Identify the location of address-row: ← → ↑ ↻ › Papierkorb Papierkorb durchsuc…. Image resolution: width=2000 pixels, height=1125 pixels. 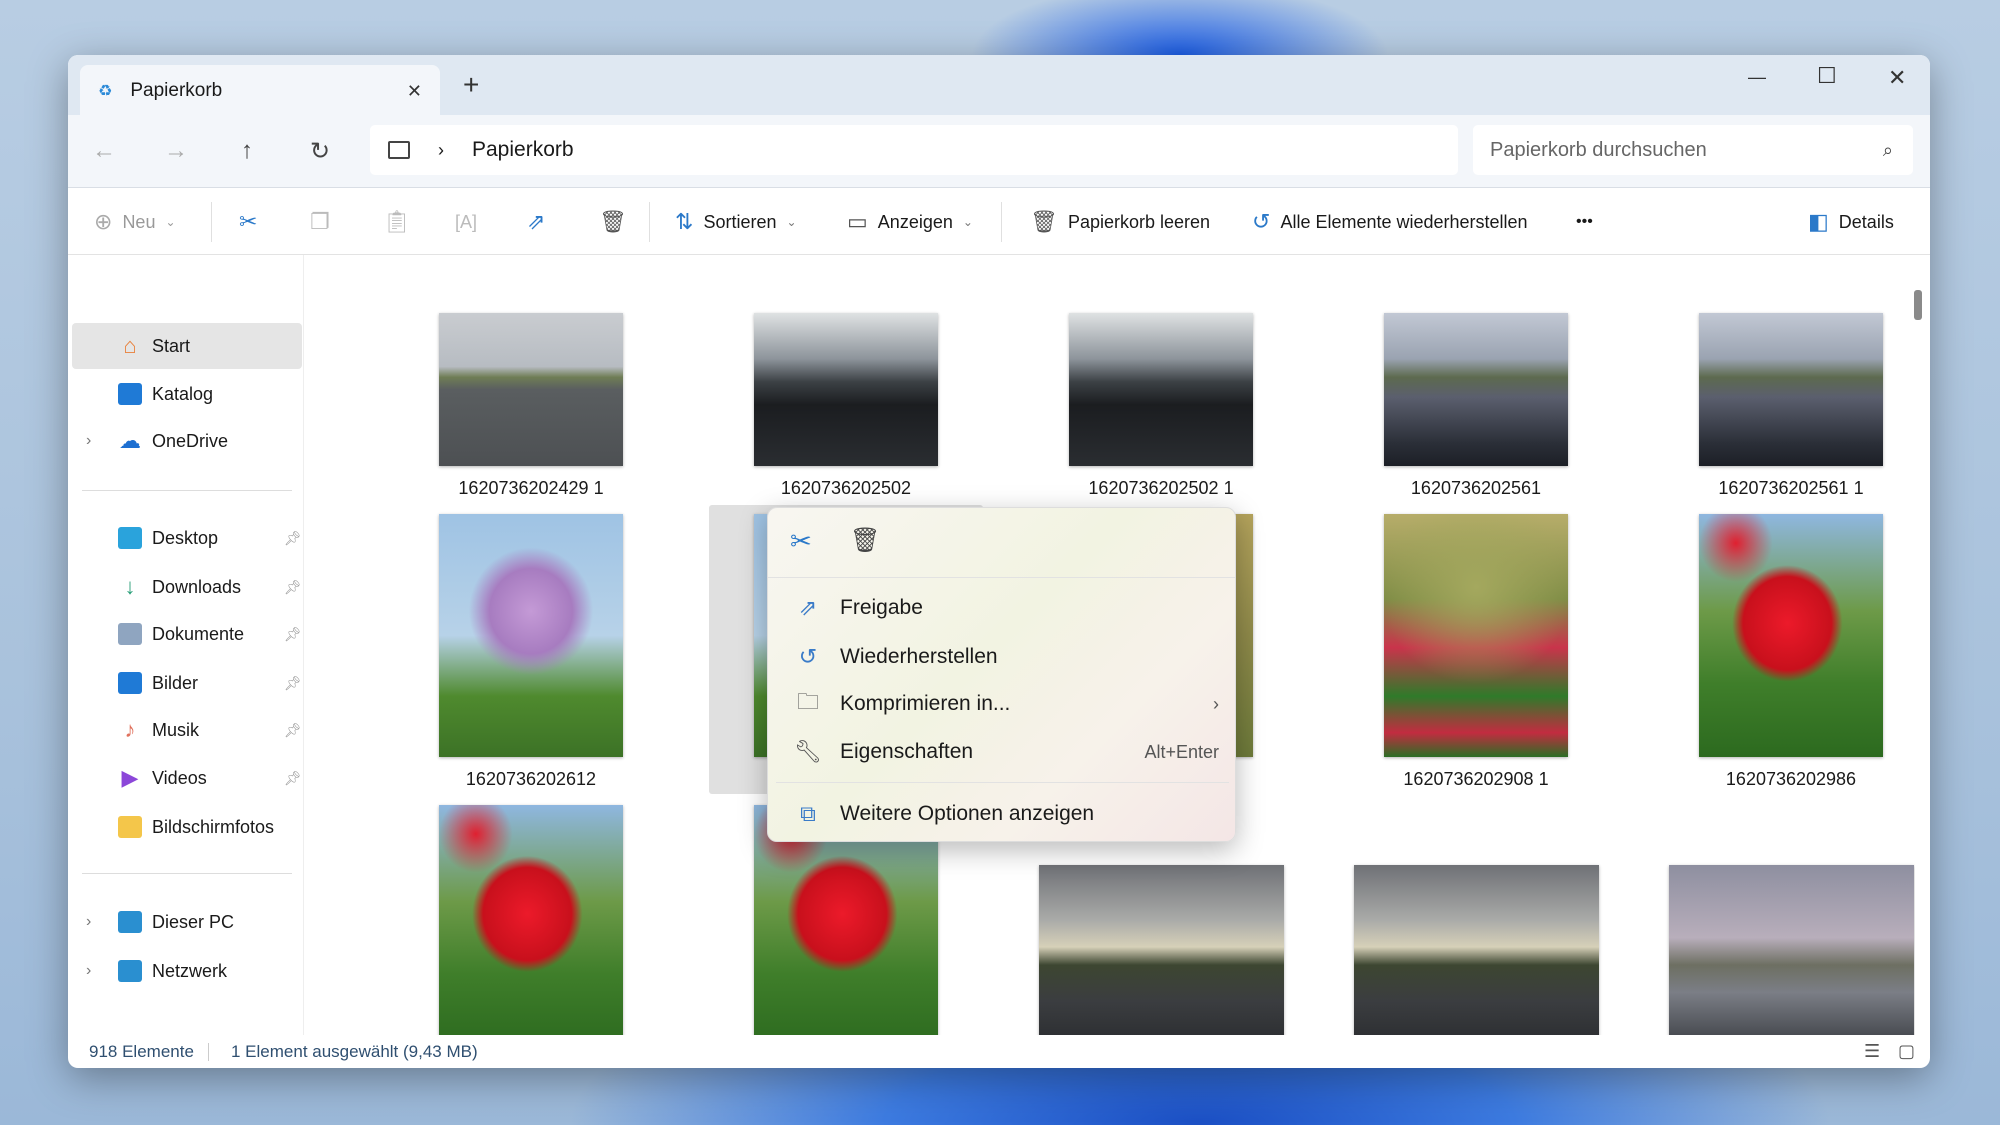
(999, 151).